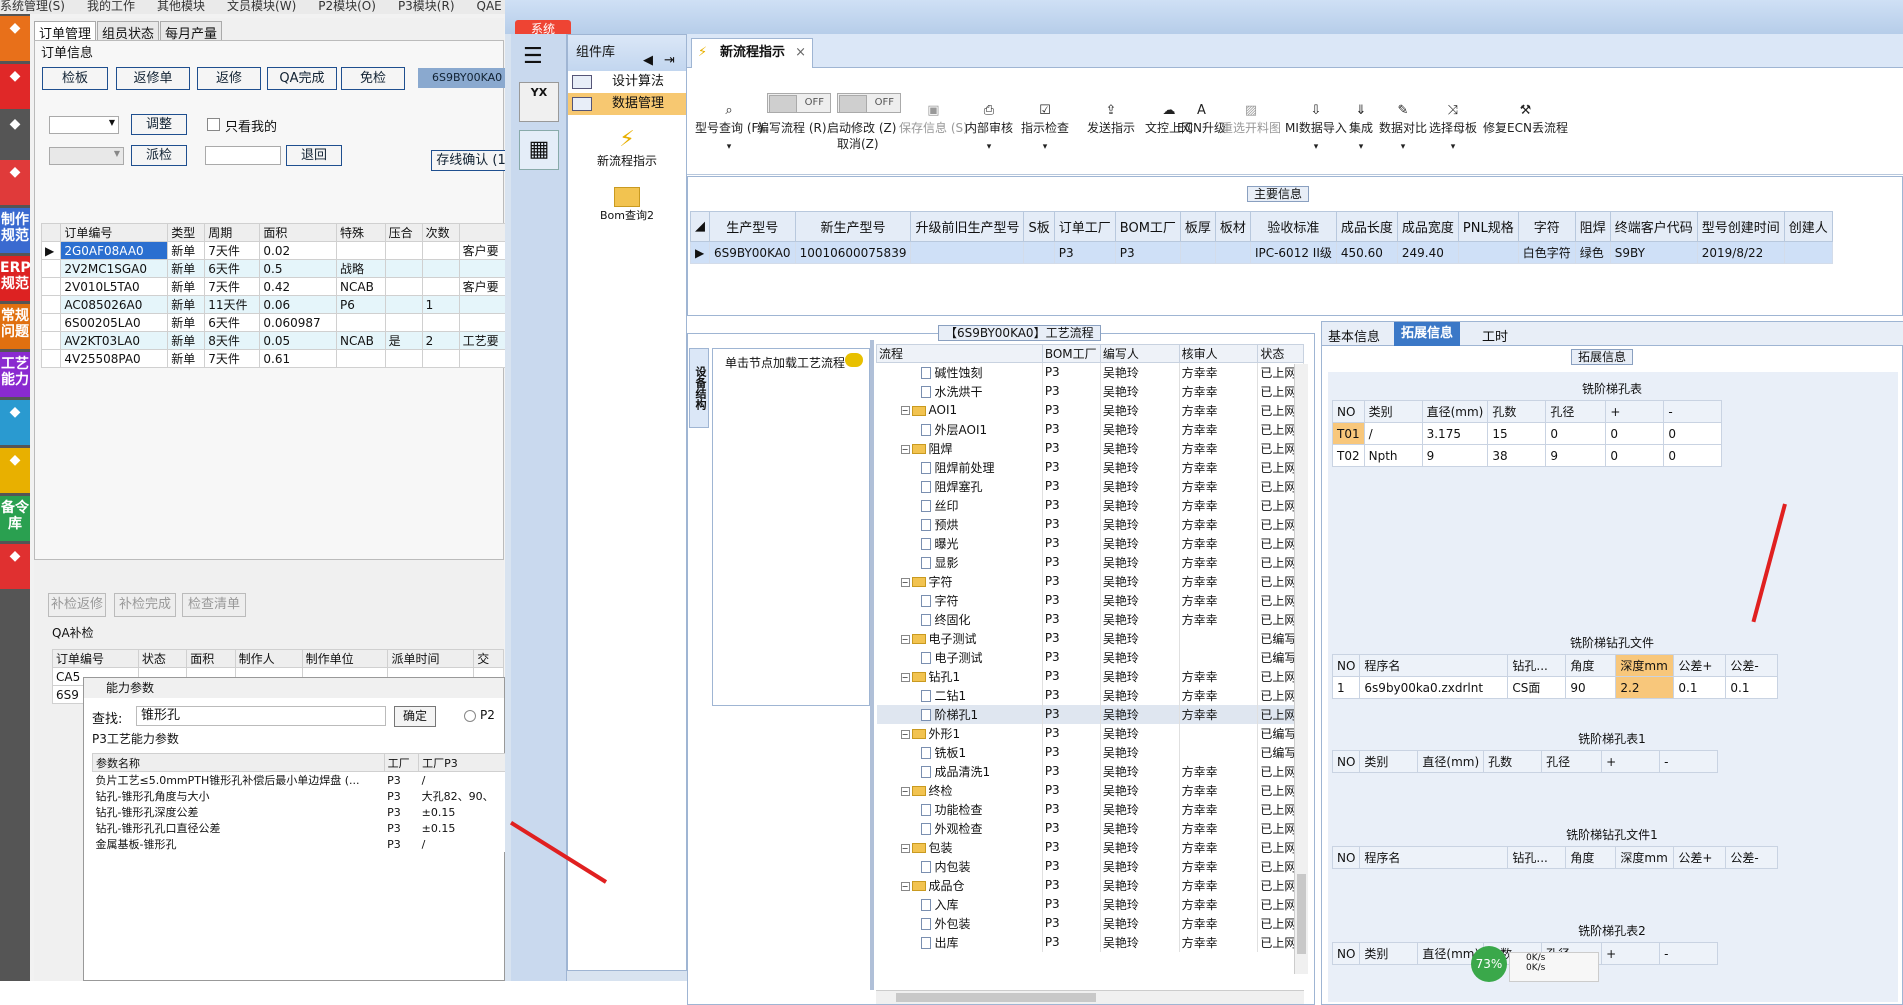 This screenshot has height=1005, width=1903. What do you see at coordinates (1090, 676) in the screenshot?
I see `tree-node-folder: − 钻孔1 P3 吴艳玲 方幸幸 已上网` at bounding box center [1090, 676].